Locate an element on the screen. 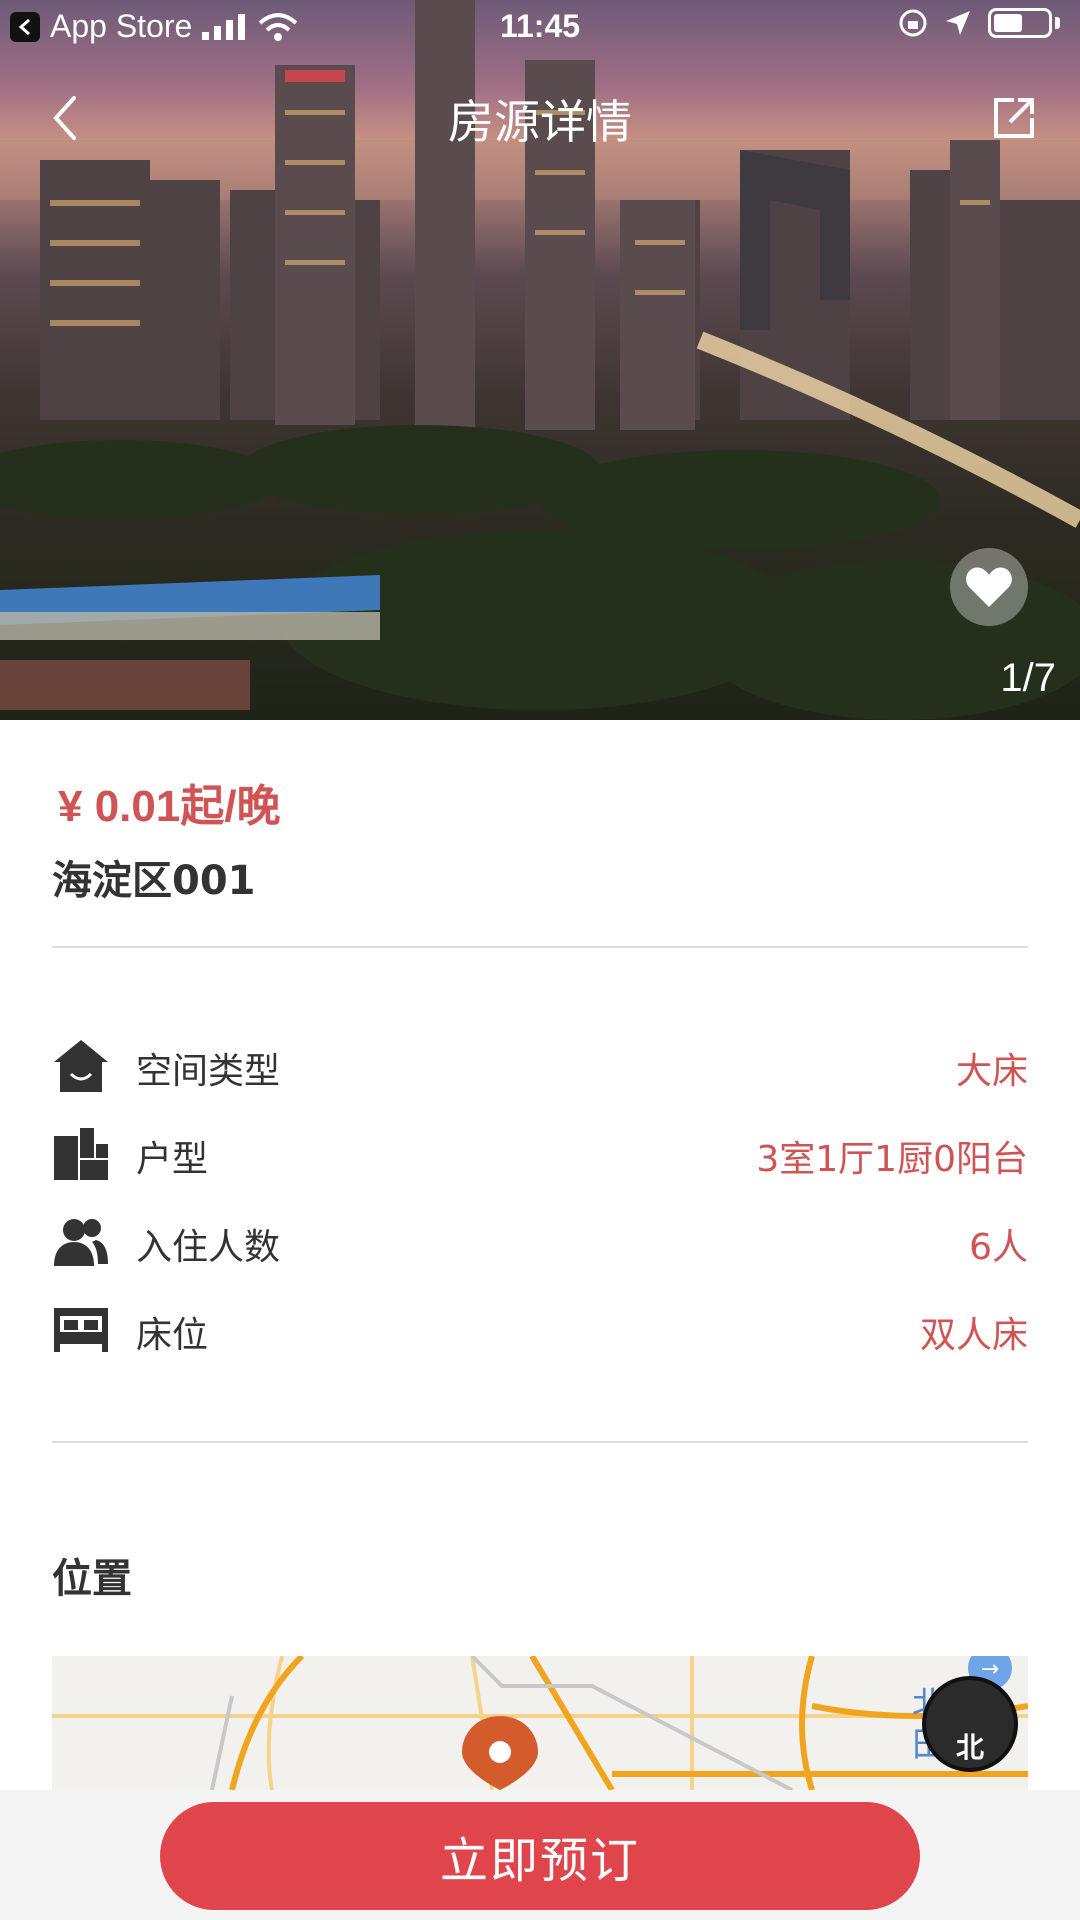 The height and width of the screenshot is (1920, 1080). house-icon is located at coordinates (81, 1066).